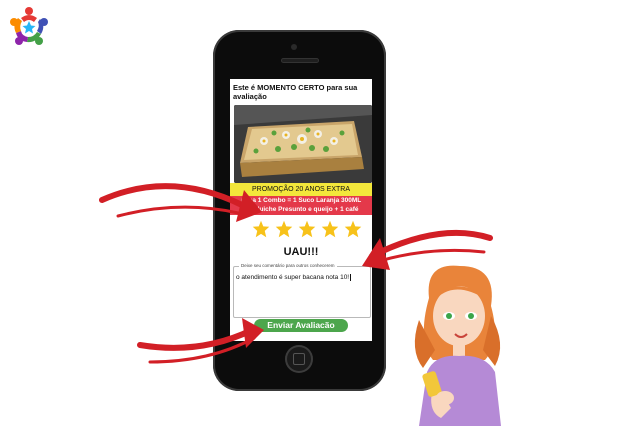 The image size is (629, 426). Describe the element at coordinates (172, 195) in the screenshot. I see `arrow-top-left` at that location.